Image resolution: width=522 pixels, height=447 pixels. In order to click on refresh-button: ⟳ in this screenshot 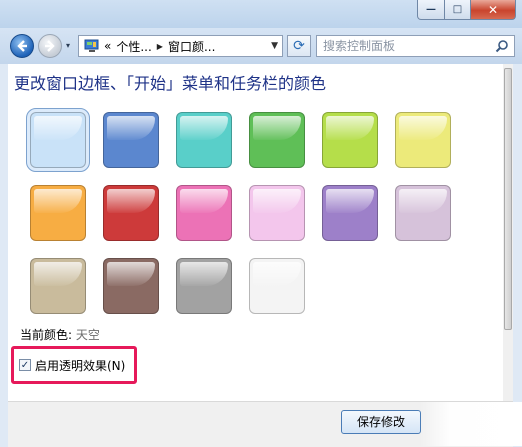, I will do `click(299, 46)`.